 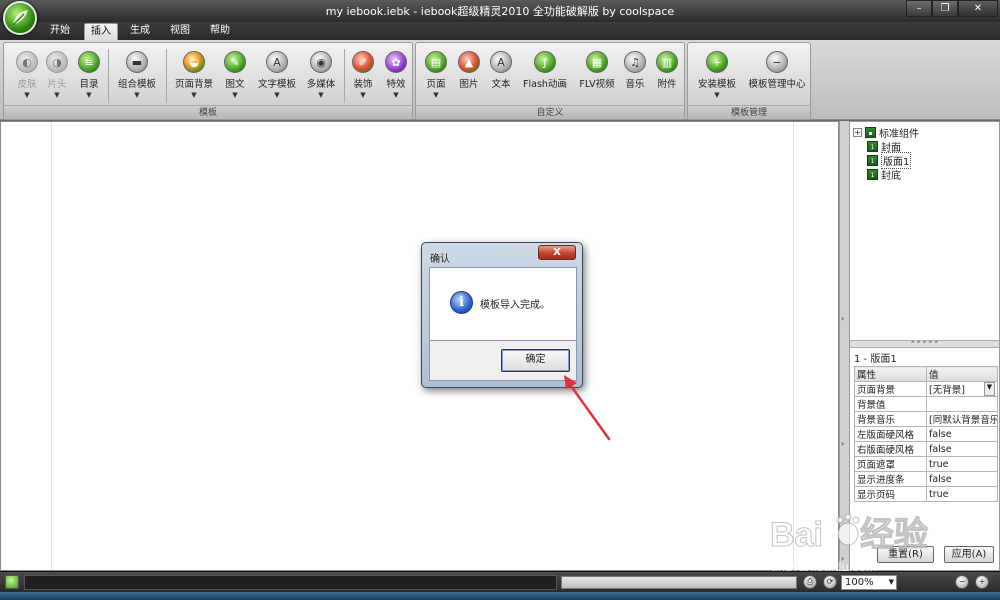 What do you see at coordinates (849, 543) in the screenshot?
I see `baidu-logo-icon: Bai 经验 jingyan.baidu.com` at bounding box center [849, 543].